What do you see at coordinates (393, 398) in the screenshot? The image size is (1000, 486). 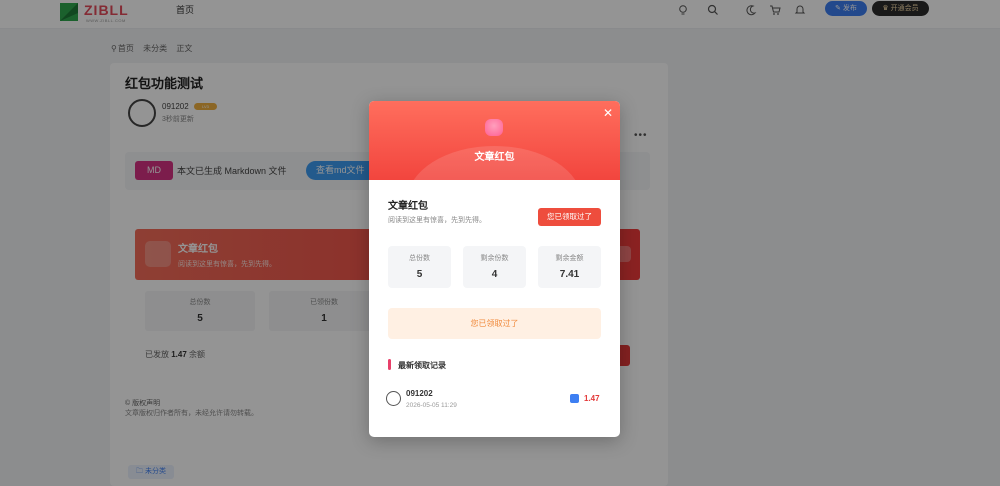 I see `record-avatar` at bounding box center [393, 398].